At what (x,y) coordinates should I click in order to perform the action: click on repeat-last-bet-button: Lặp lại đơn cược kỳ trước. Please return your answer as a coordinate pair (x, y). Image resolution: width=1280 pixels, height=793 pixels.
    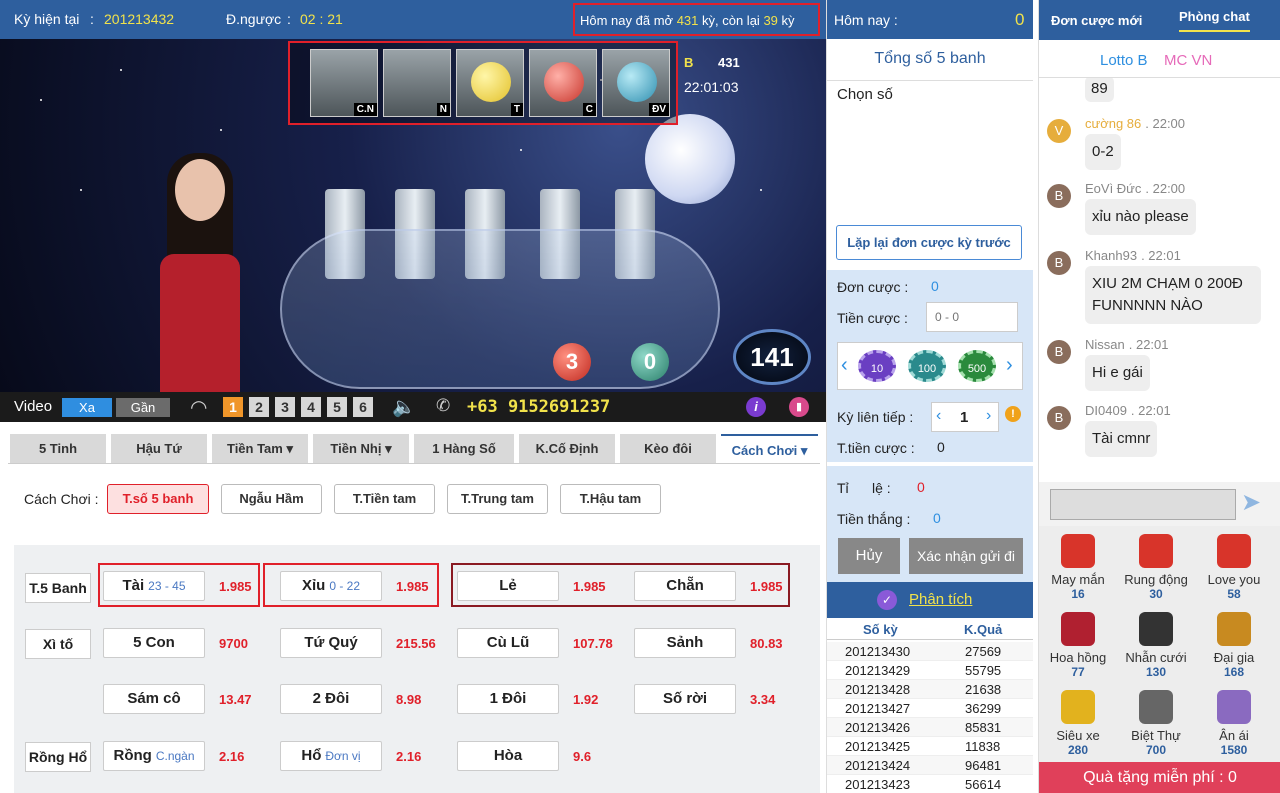
    Looking at the image, I should click on (929, 242).